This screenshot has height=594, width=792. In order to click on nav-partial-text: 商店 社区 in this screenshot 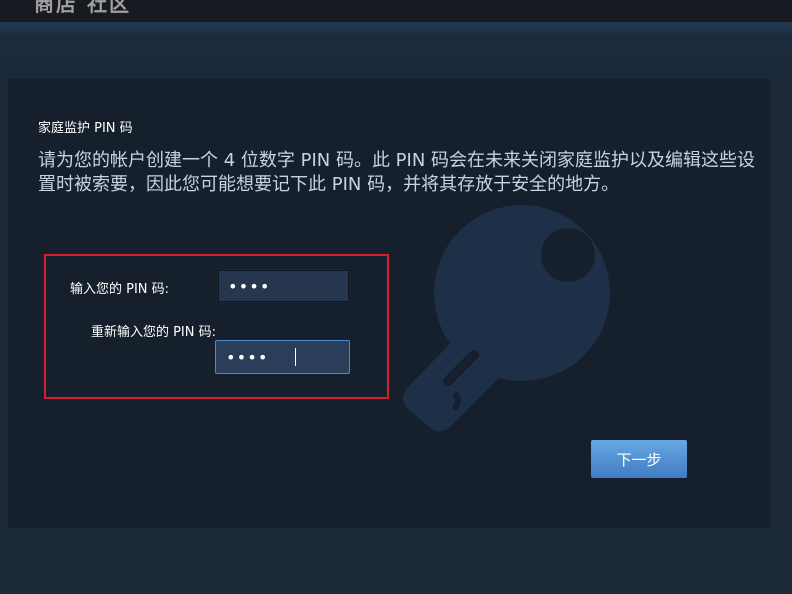, I will do `click(82, 8)`.